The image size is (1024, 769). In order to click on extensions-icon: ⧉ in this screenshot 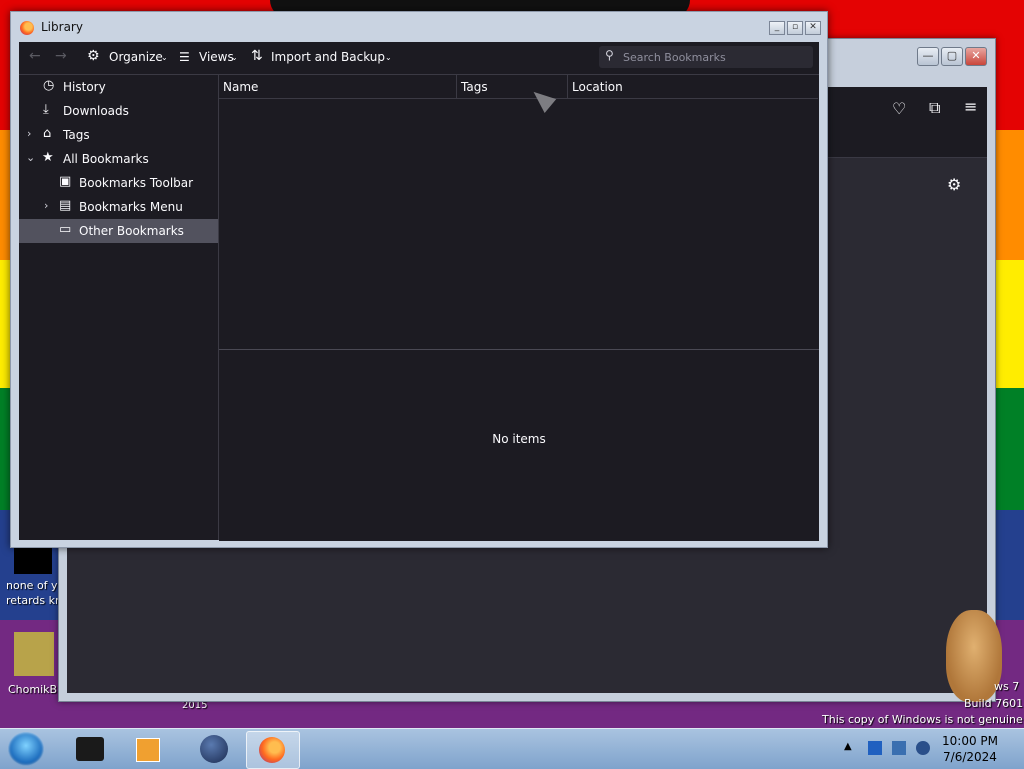, I will do `click(934, 108)`.